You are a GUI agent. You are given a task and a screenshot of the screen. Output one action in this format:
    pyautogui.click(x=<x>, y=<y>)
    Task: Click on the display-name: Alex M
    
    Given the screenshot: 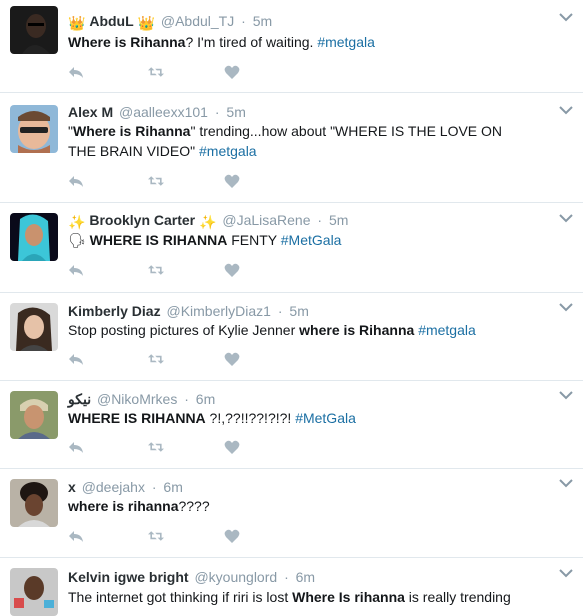 What is the action you would take?
    pyautogui.click(x=90, y=112)
    